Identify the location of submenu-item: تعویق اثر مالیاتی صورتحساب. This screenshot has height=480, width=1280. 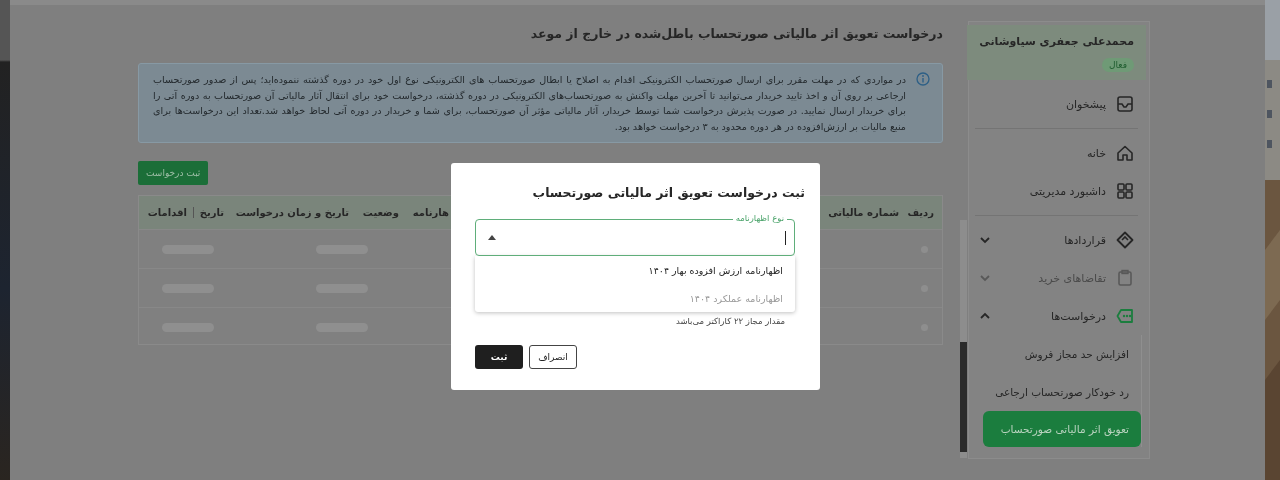
(1062, 429).